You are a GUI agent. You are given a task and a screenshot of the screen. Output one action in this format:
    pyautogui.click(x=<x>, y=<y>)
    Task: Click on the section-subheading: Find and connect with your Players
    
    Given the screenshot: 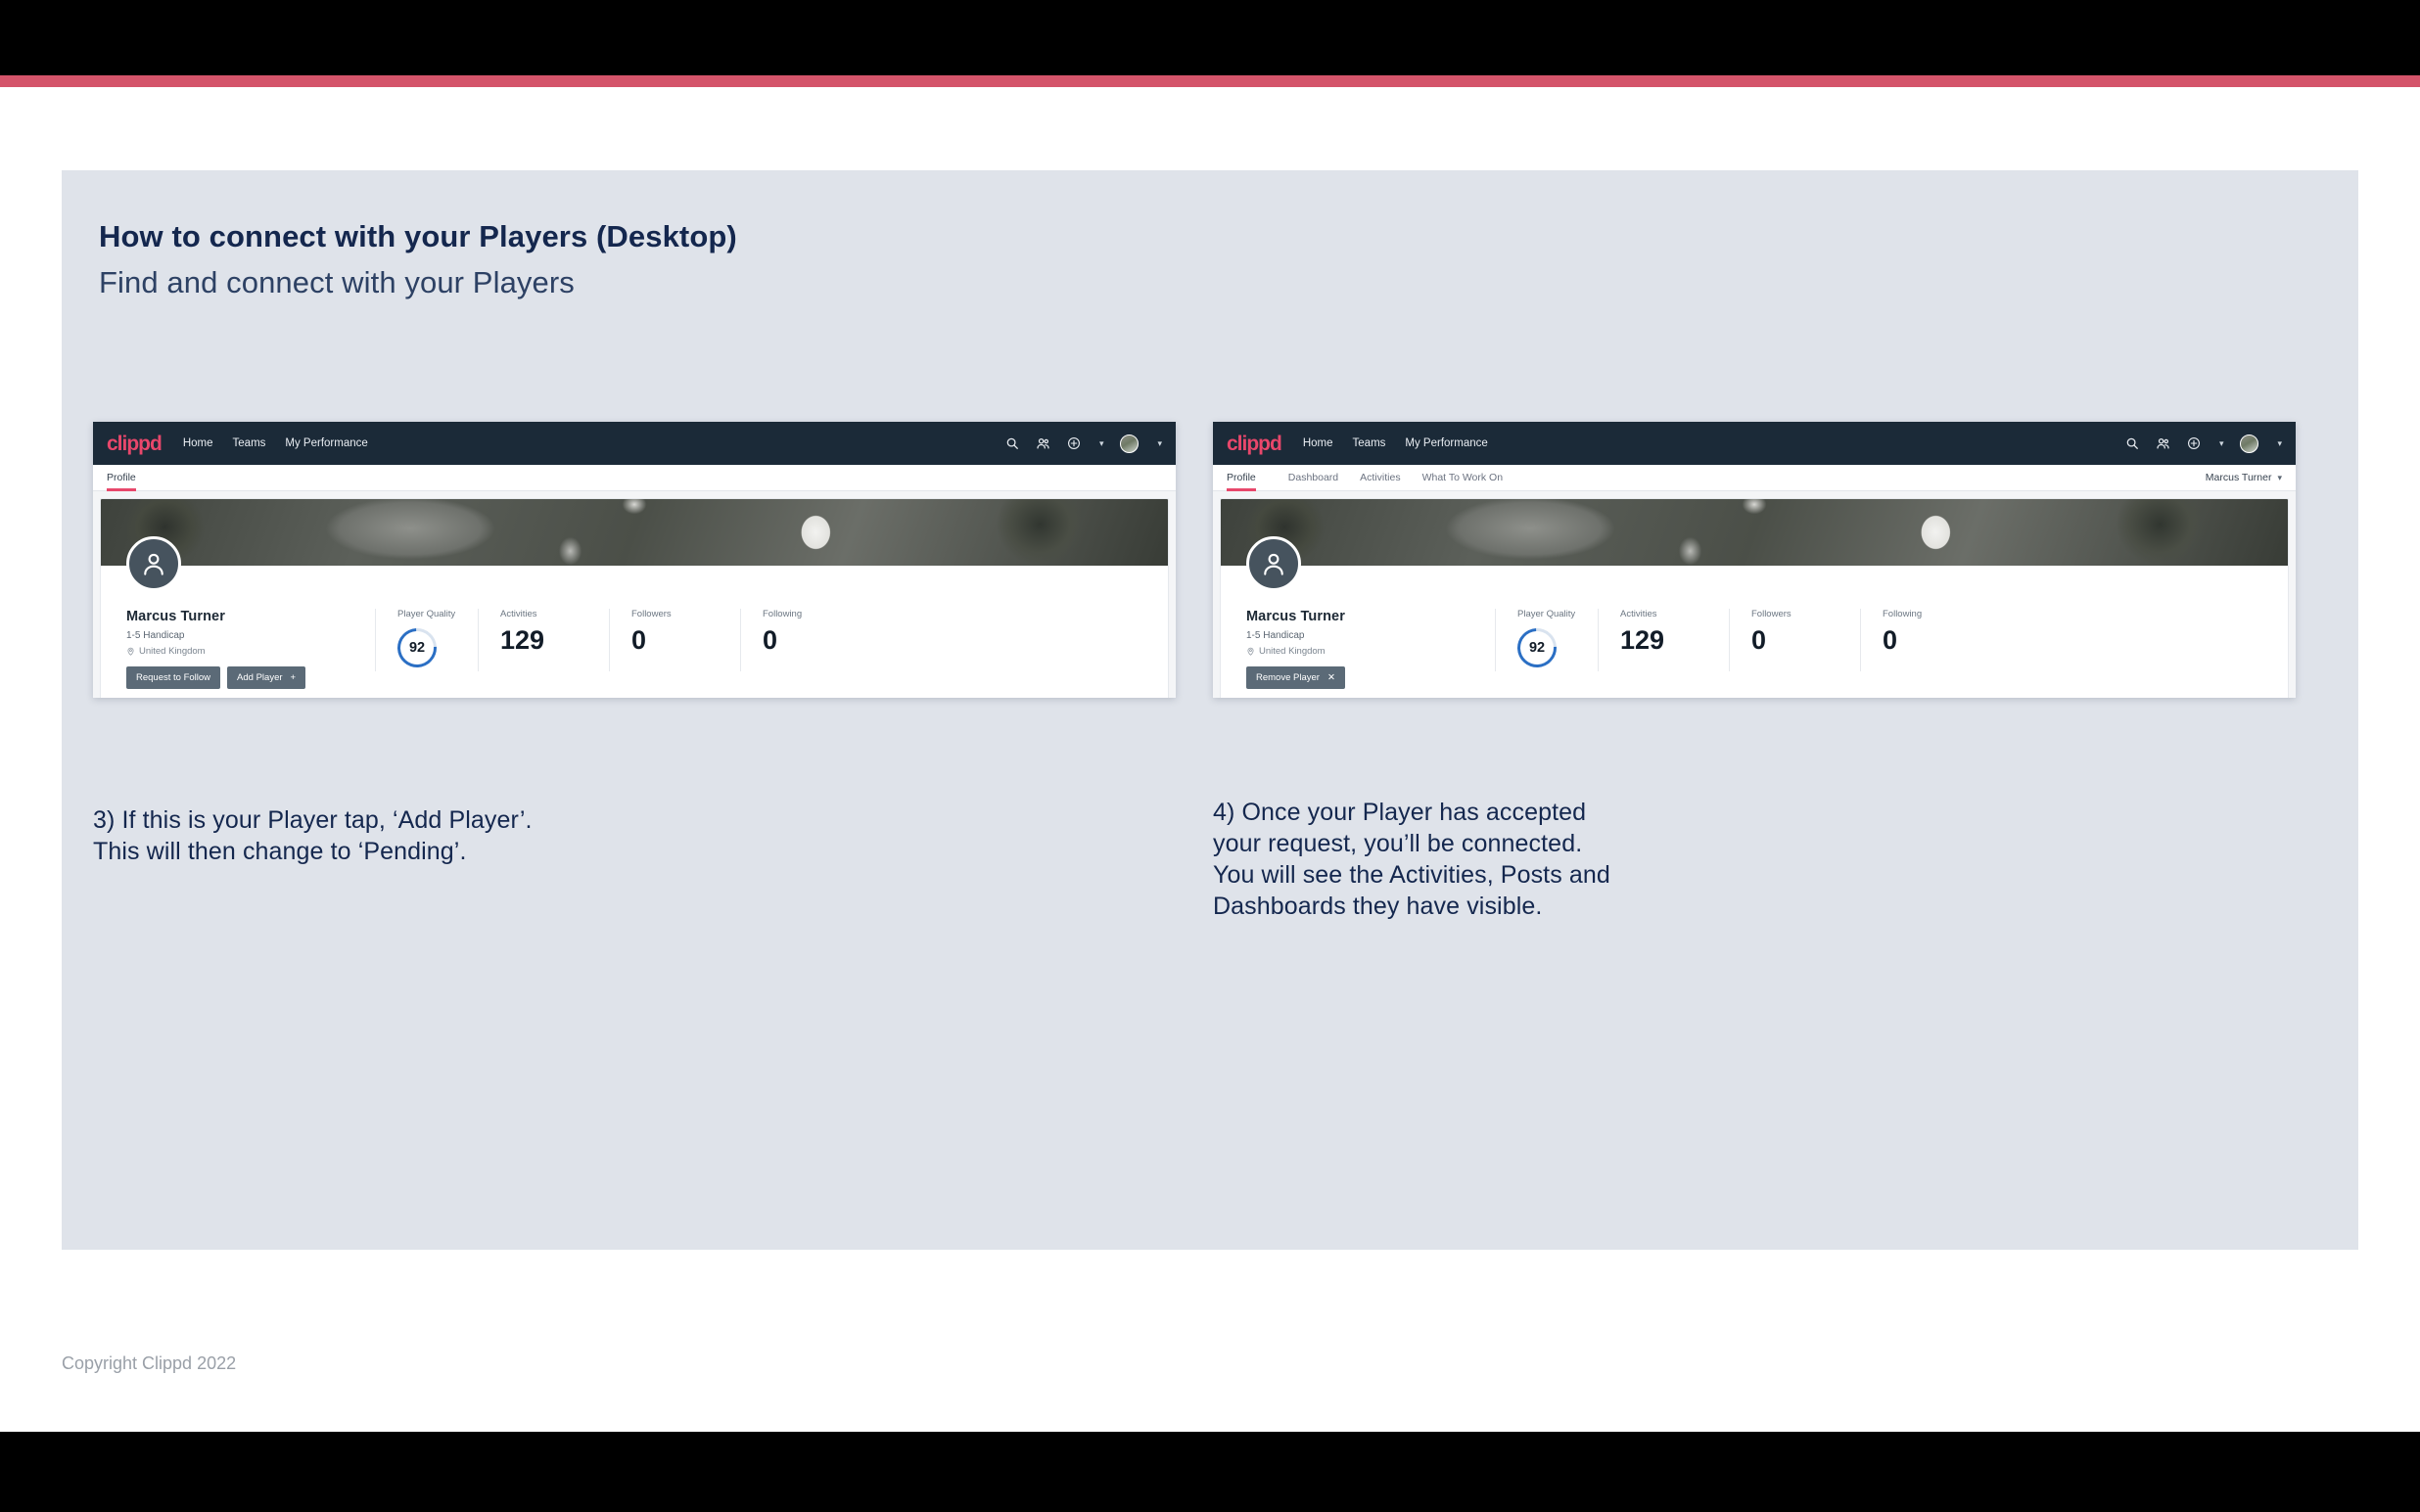 What is the action you would take?
    pyautogui.click(x=337, y=282)
    